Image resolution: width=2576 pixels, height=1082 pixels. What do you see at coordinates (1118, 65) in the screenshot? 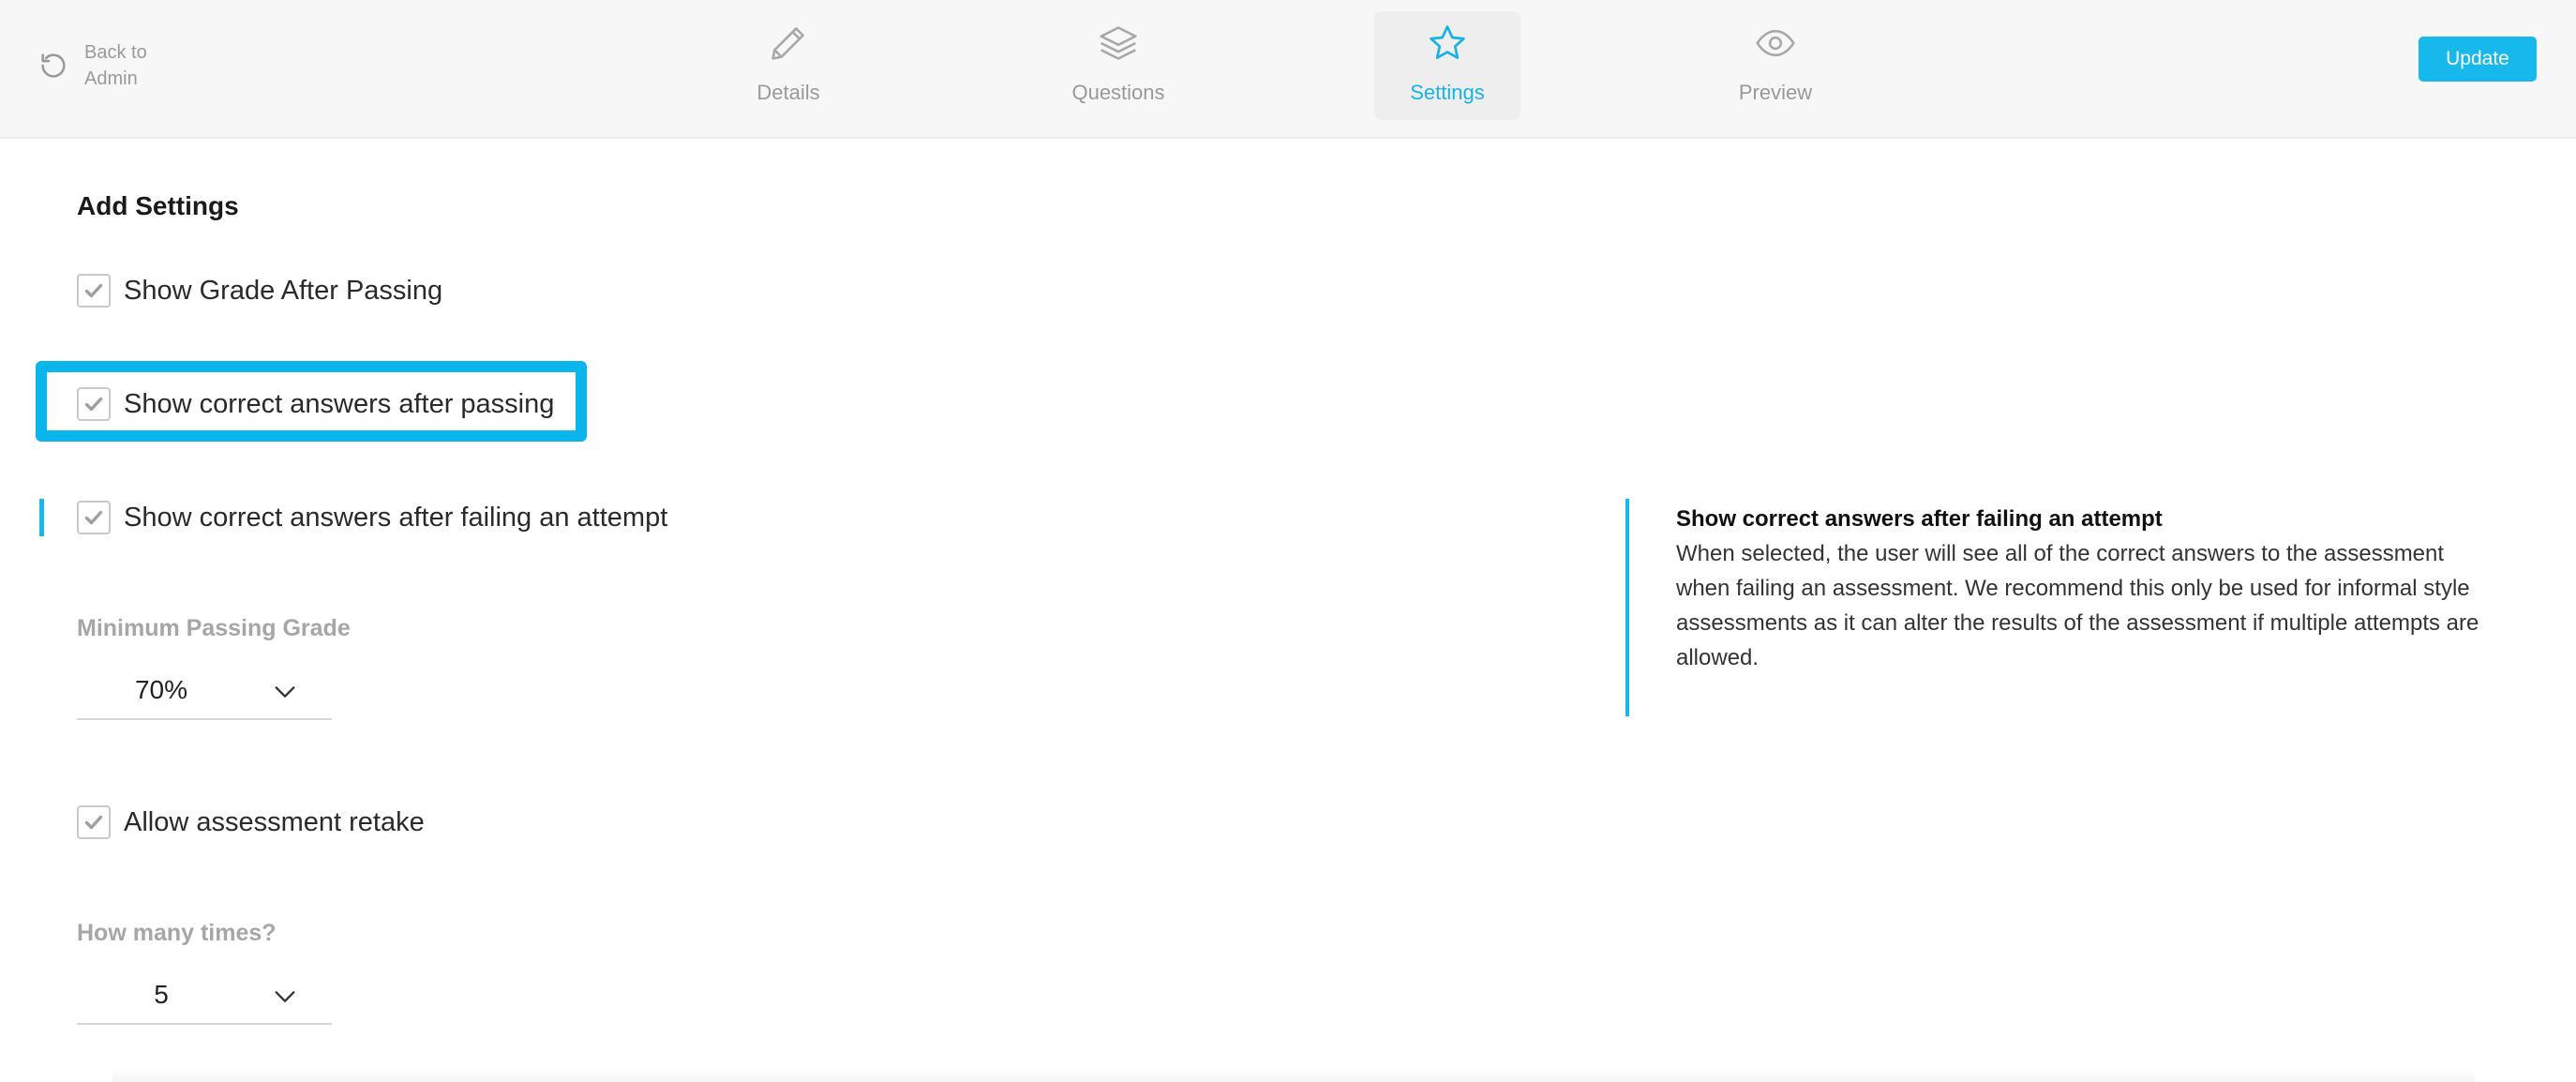
I see `tab-questions: Questions` at bounding box center [1118, 65].